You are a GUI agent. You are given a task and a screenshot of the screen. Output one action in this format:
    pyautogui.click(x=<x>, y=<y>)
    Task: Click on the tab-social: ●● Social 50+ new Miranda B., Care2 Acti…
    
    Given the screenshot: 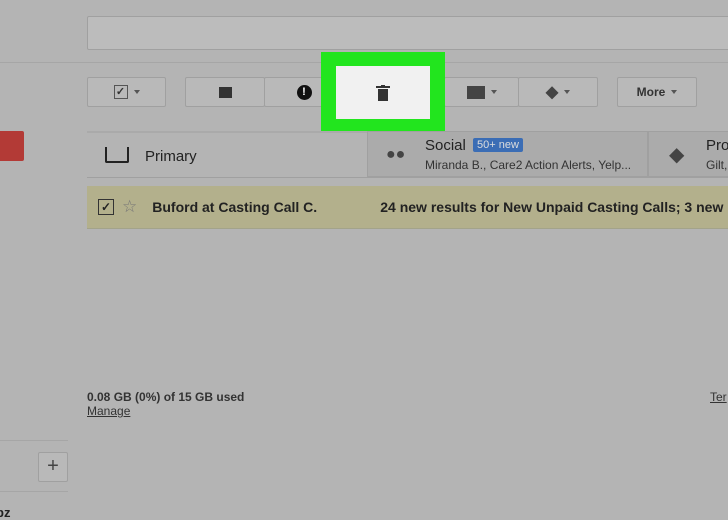 What is the action you would take?
    pyautogui.click(x=507, y=154)
    